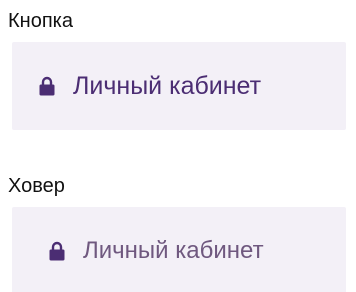  I want to click on section-label-hover: Ховер, so click(36, 186).